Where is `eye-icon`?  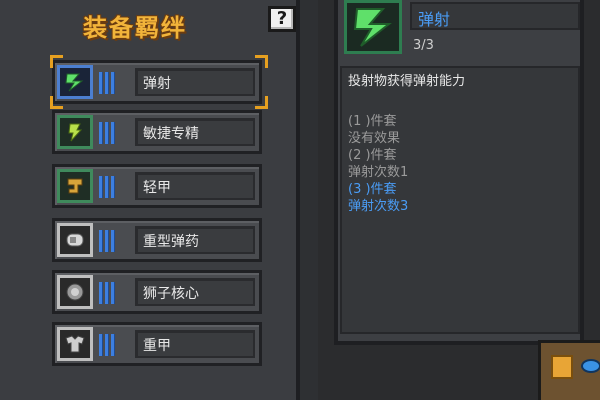 eye-icon is located at coordinates (590, 366).